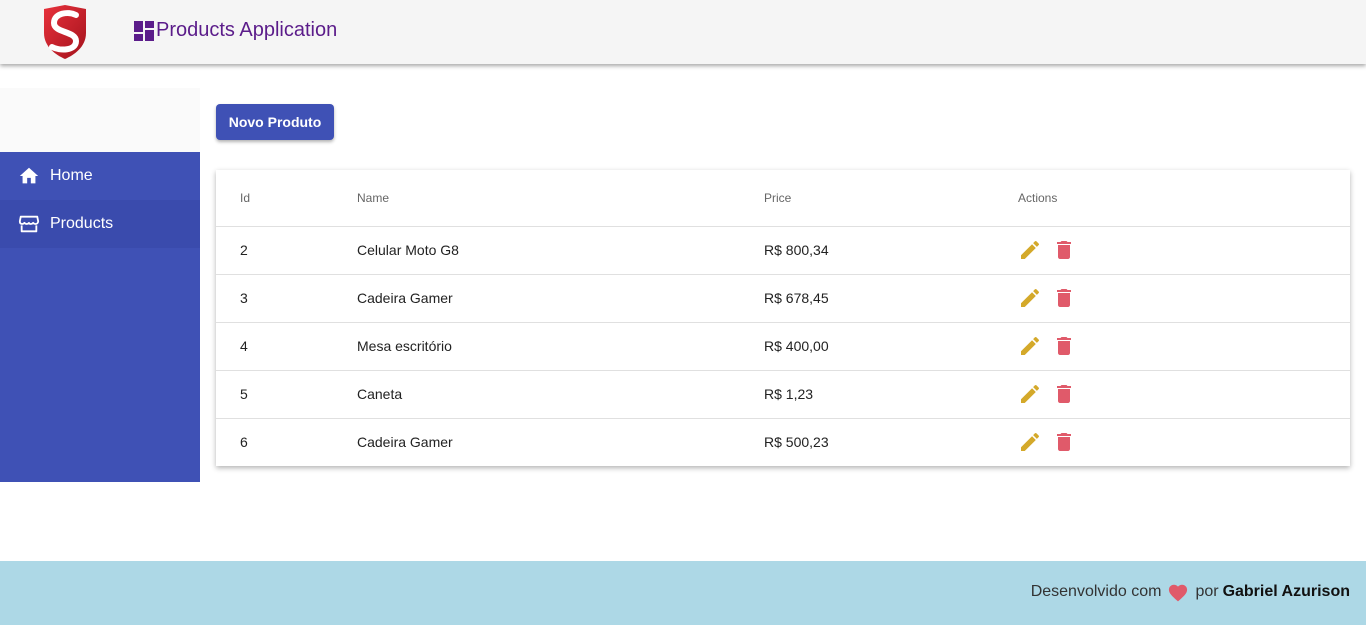 The image size is (1366, 625). Describe the element at coordinates (286, 198) in the screenshot. I see `column-header-id: Id` at that location.